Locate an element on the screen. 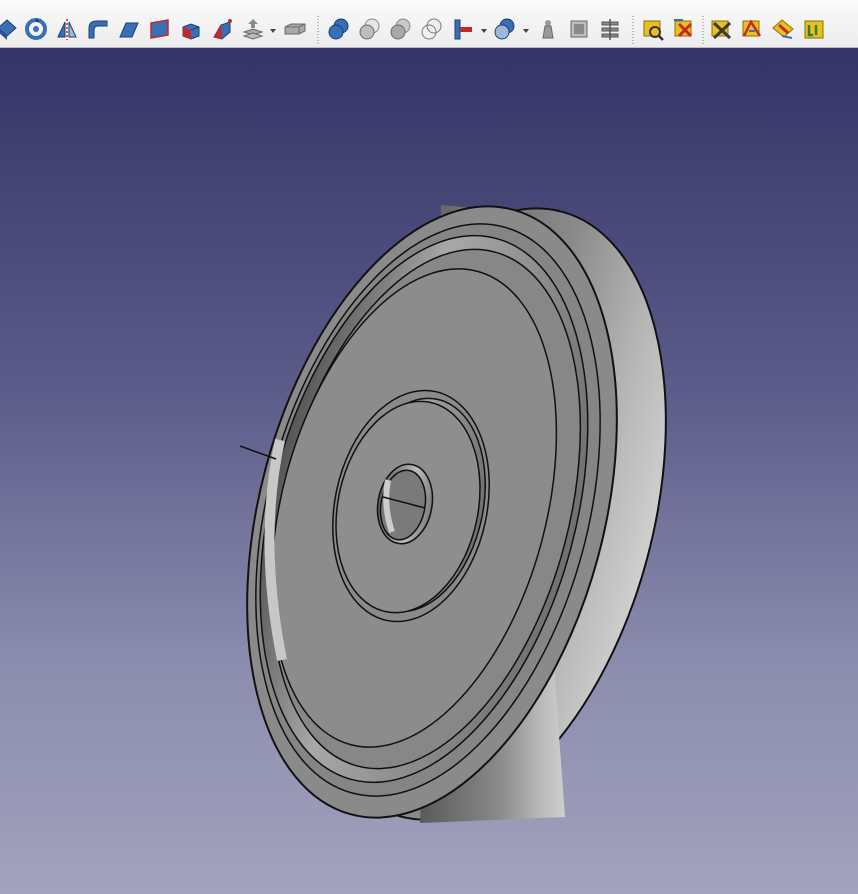 This screenshot has height=894, width=858. mirror-icon is located at coordinates (67, 29).